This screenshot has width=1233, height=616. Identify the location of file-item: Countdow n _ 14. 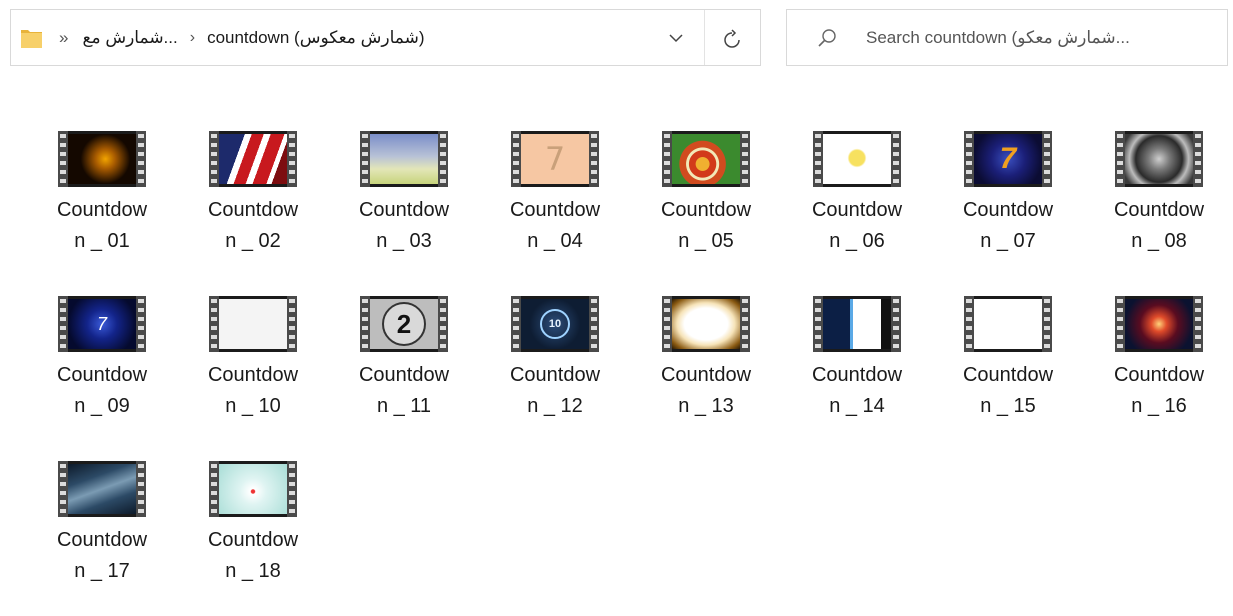
(857, 359).